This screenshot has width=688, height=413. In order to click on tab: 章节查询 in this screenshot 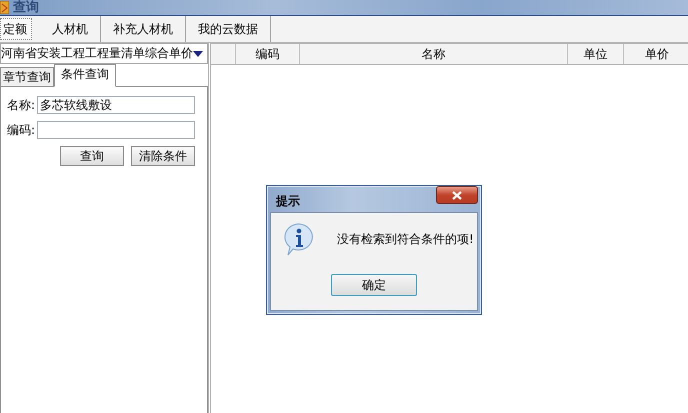, I will do `click(27, 76)`.